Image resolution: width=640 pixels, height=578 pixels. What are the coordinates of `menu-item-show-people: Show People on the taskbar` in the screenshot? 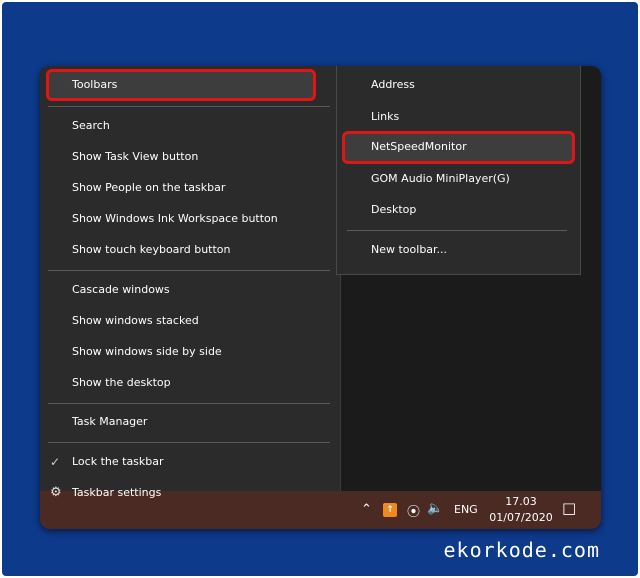 It's located at (188, 188).